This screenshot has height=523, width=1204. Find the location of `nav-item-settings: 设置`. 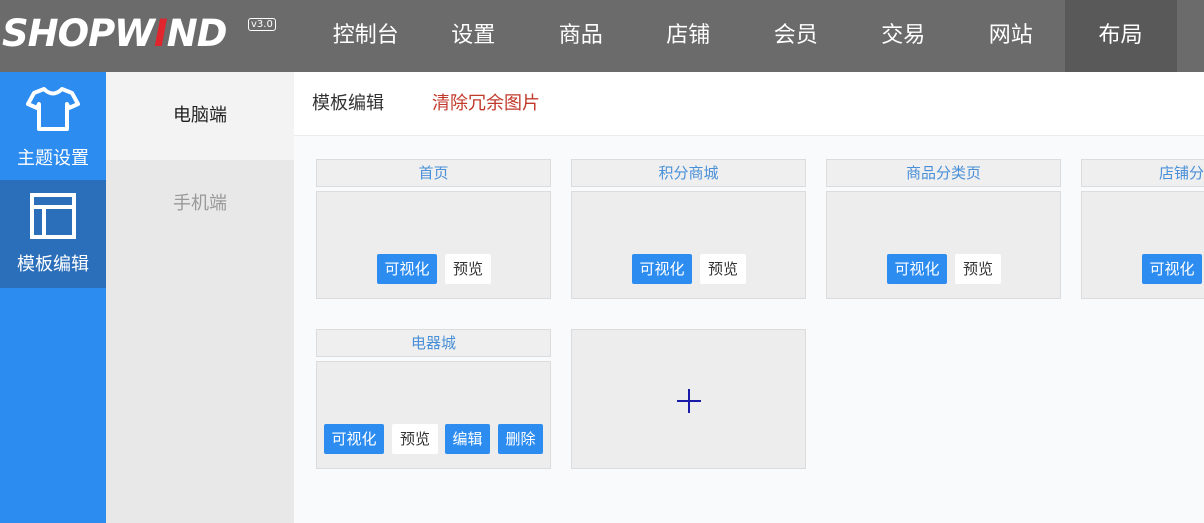

nav-item-settings: 设置 is located at coordinates (474, 36).